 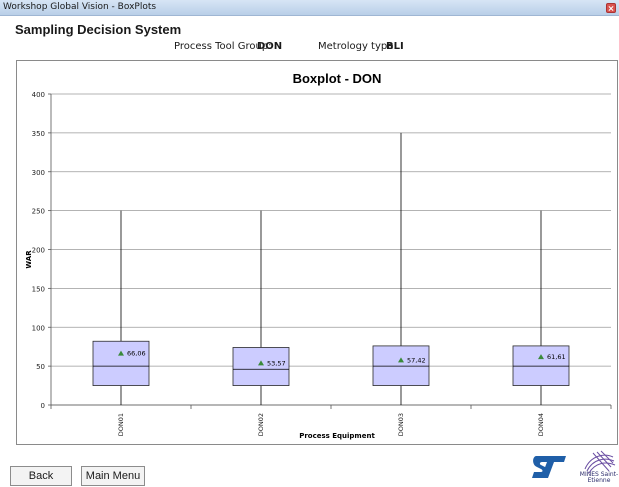 I want to click on mean-label: 61,61, so click(x=556, y=357).